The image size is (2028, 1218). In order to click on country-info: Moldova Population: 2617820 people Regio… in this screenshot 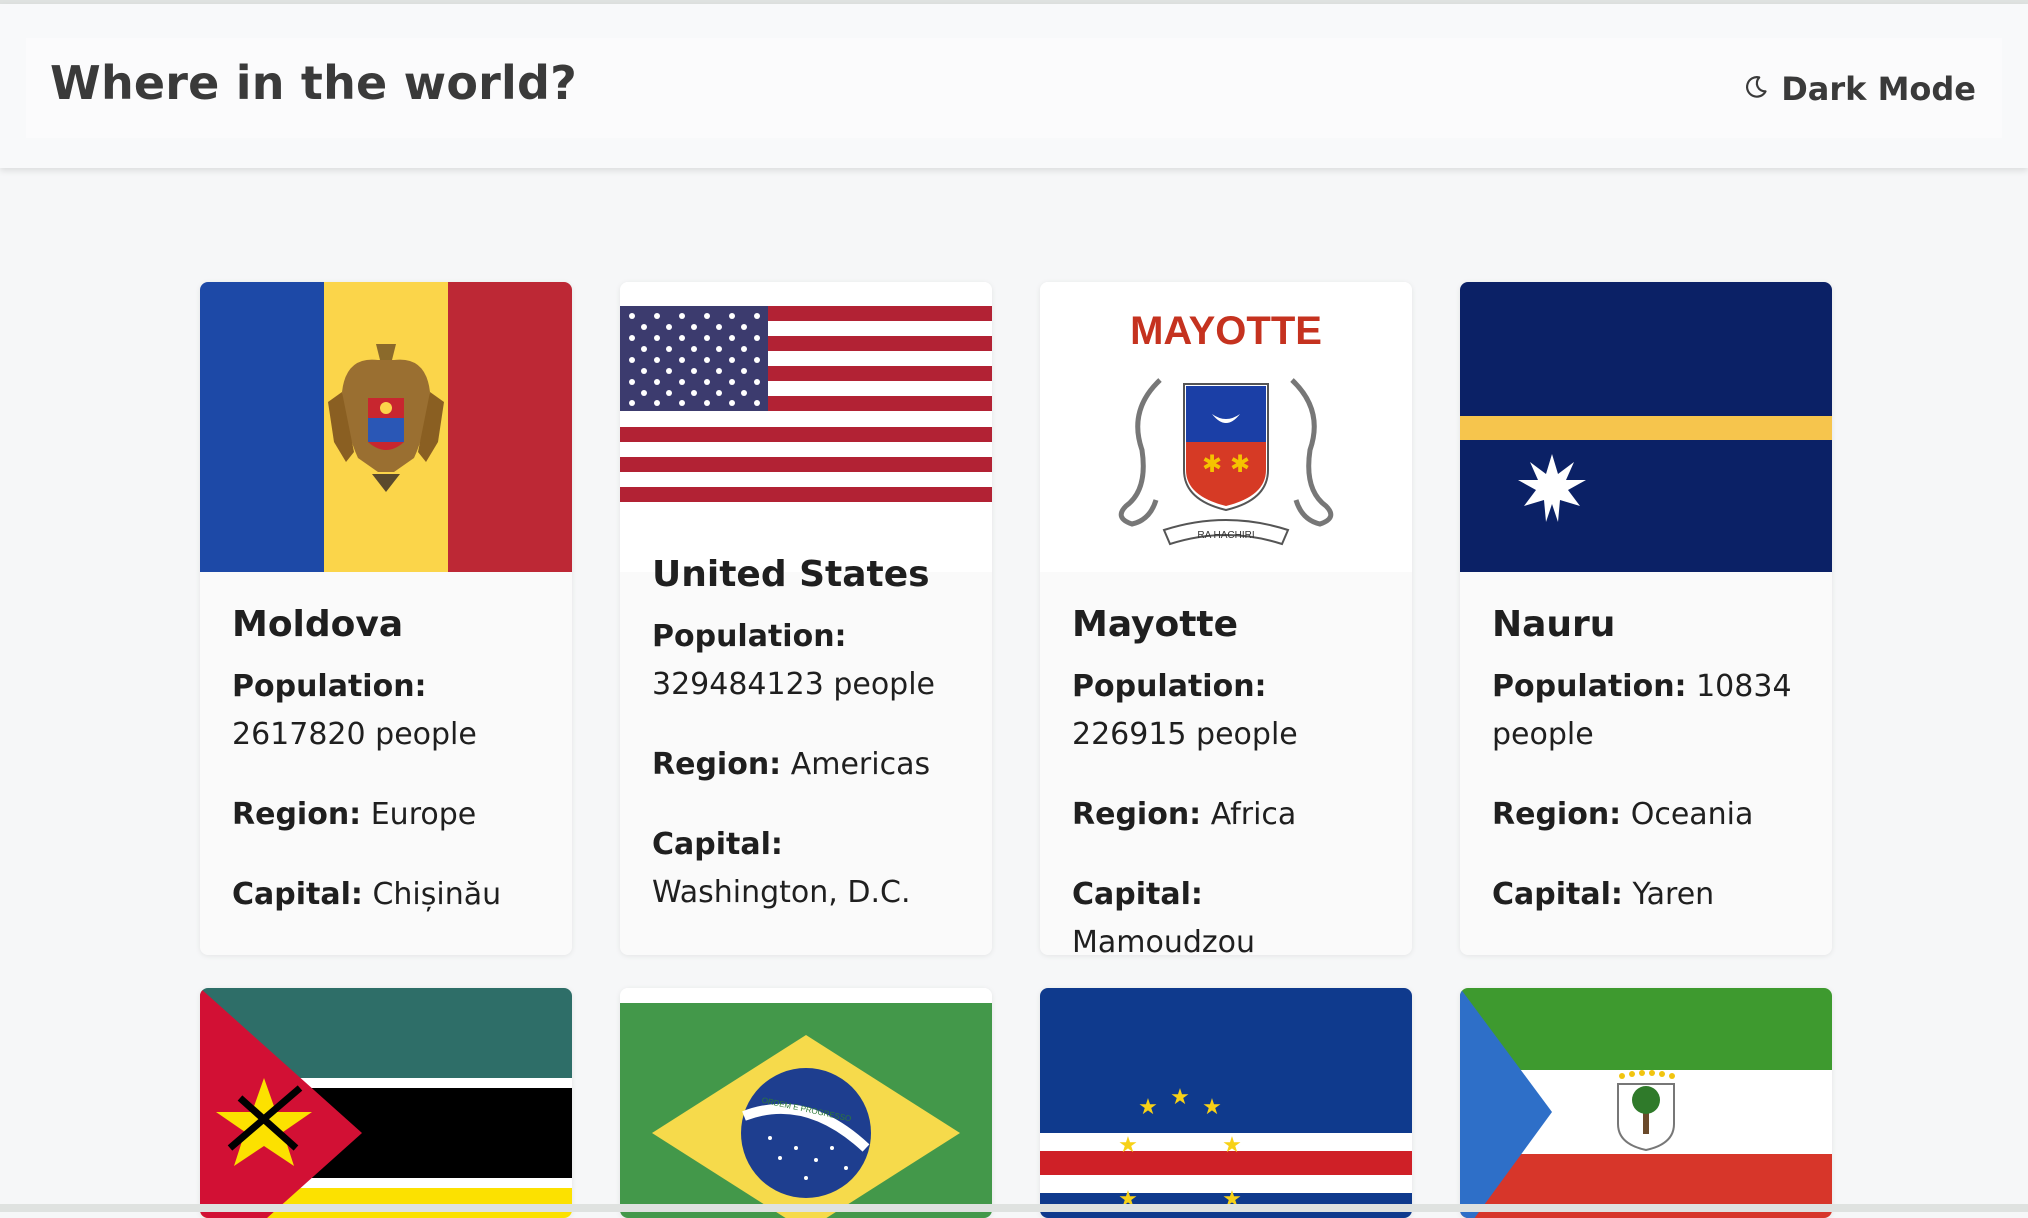, I will do `click(391, 777)`.